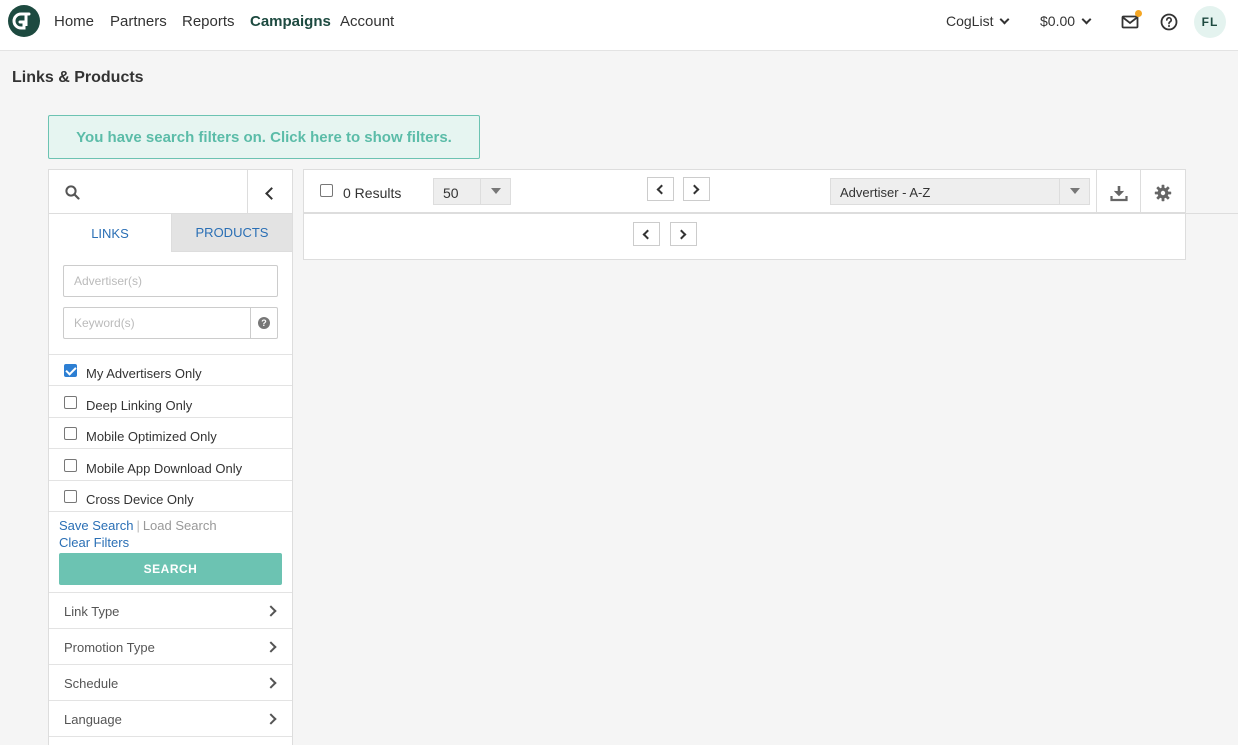 The height and width of the screenshot is (745, 1238). Describe the element at coordinates (138, 21) in the screenshot. I see `nav-partners: Partners` at that location.